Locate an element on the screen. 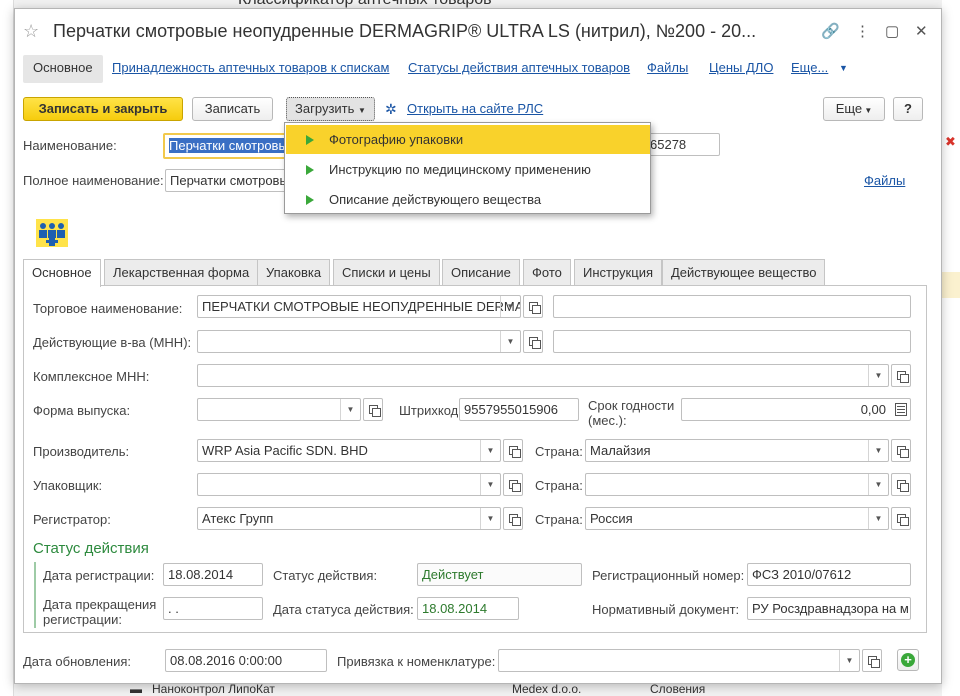 This screenshot has height=696, width=960. inn-label: Действующие в-ва (МНН): is located at coordinates (112, 342).